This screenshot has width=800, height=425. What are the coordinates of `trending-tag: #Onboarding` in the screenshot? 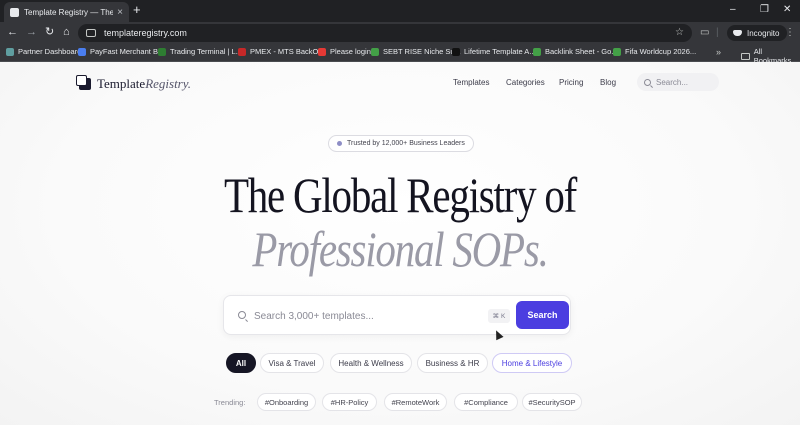 It's located at (286, 402).